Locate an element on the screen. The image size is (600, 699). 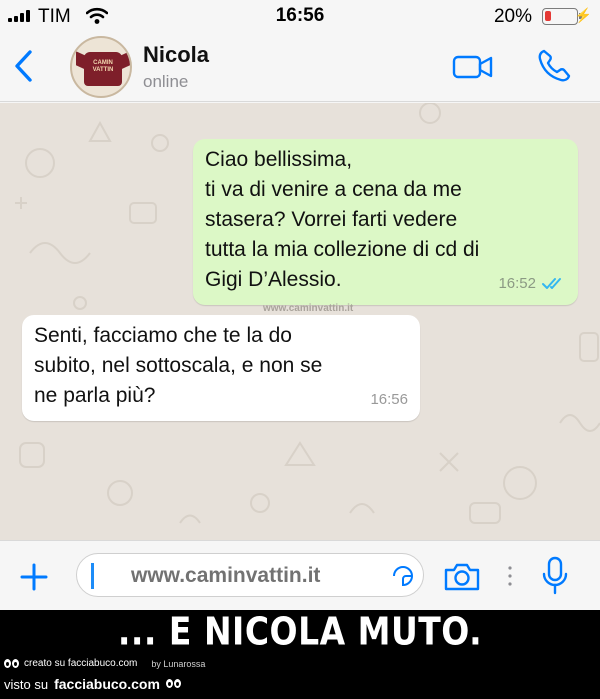
camera-icon is located at coordinates (462, 577).